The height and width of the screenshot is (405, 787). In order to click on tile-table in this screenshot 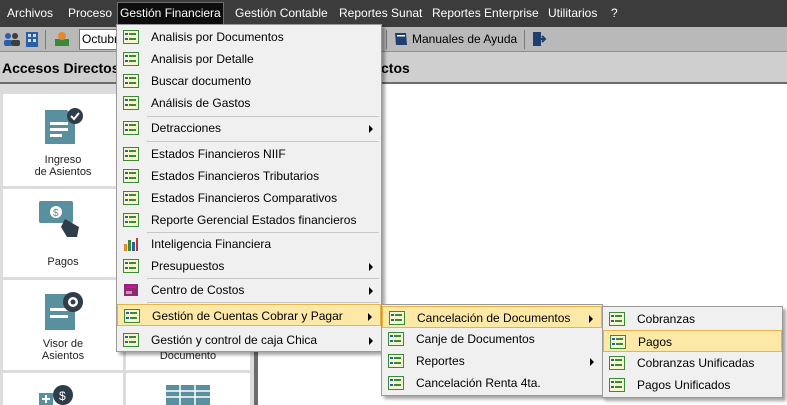, I will do `click(188, 389)`.